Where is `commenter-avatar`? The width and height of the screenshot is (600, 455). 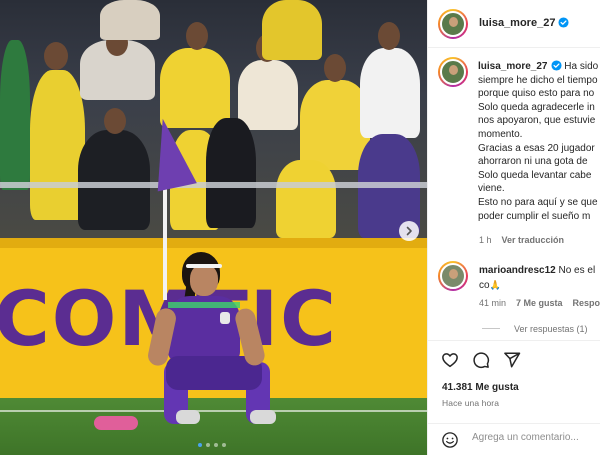 commenter-avatar is located at coordinates (453, 276).